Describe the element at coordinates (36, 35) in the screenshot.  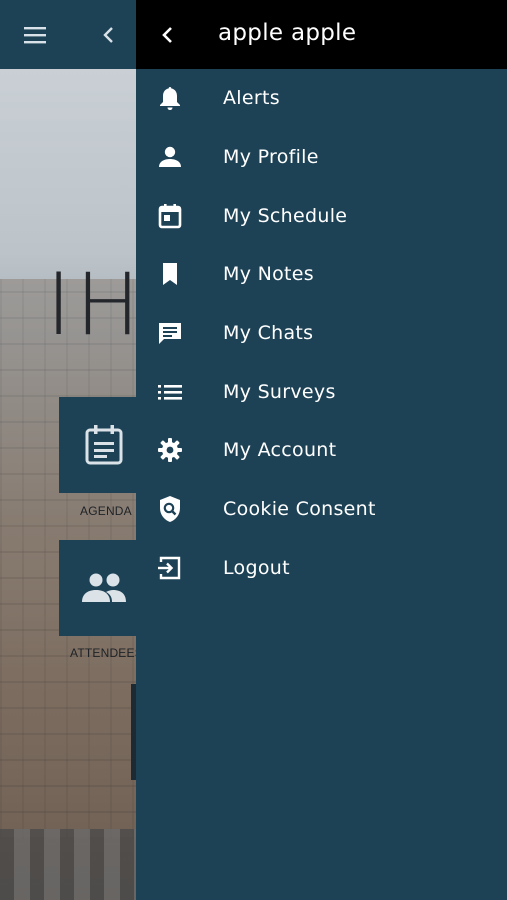
I see `hamburger-menu-icon` at that location.